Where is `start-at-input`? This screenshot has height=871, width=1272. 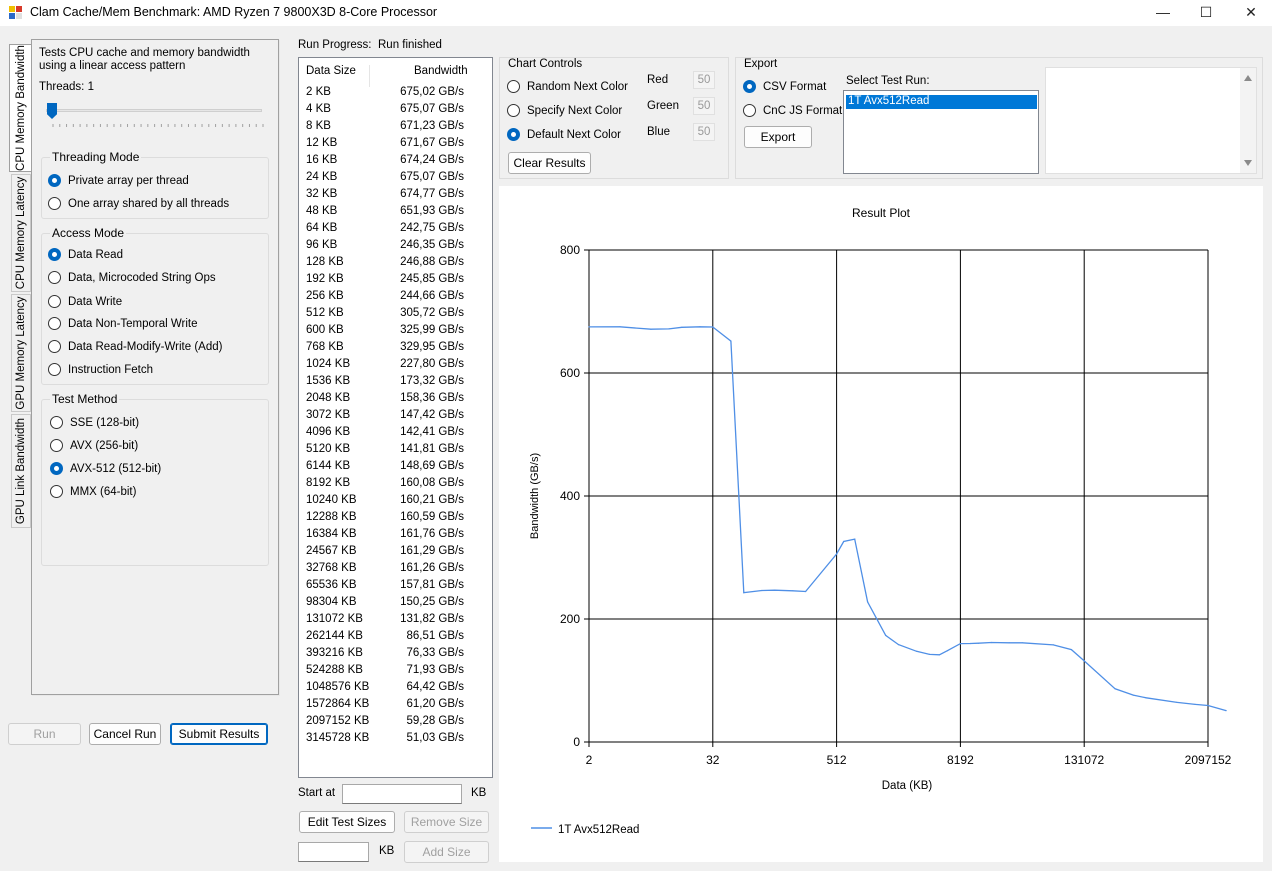
start-at-input is located at coordinates (402, 794).